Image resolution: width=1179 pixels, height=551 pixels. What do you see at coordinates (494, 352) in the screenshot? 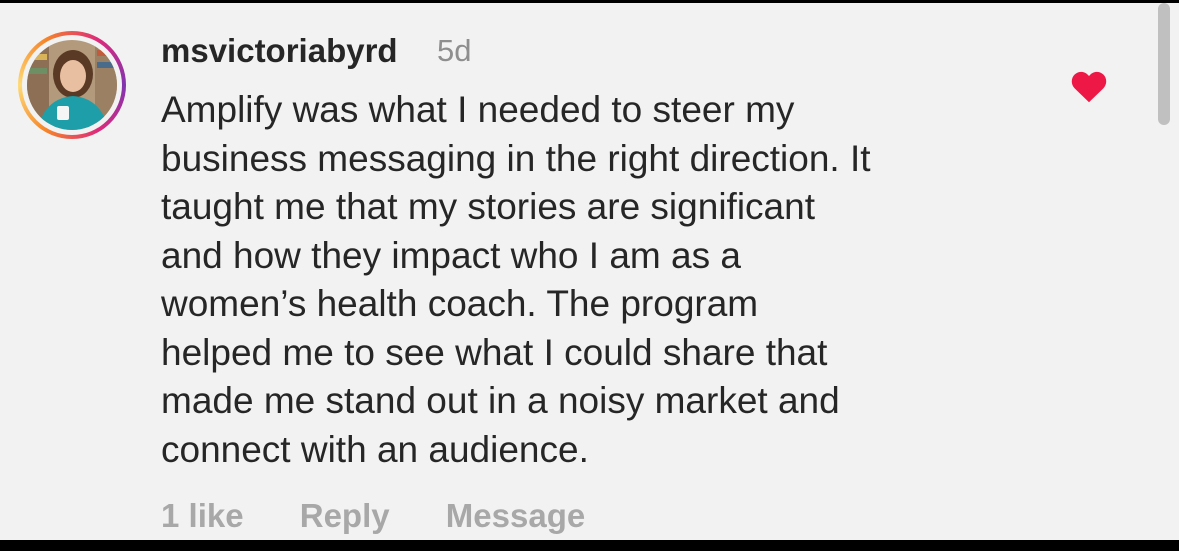
I see `comment-line: helped me to see what I could share that` at bounding box center [494, 352].